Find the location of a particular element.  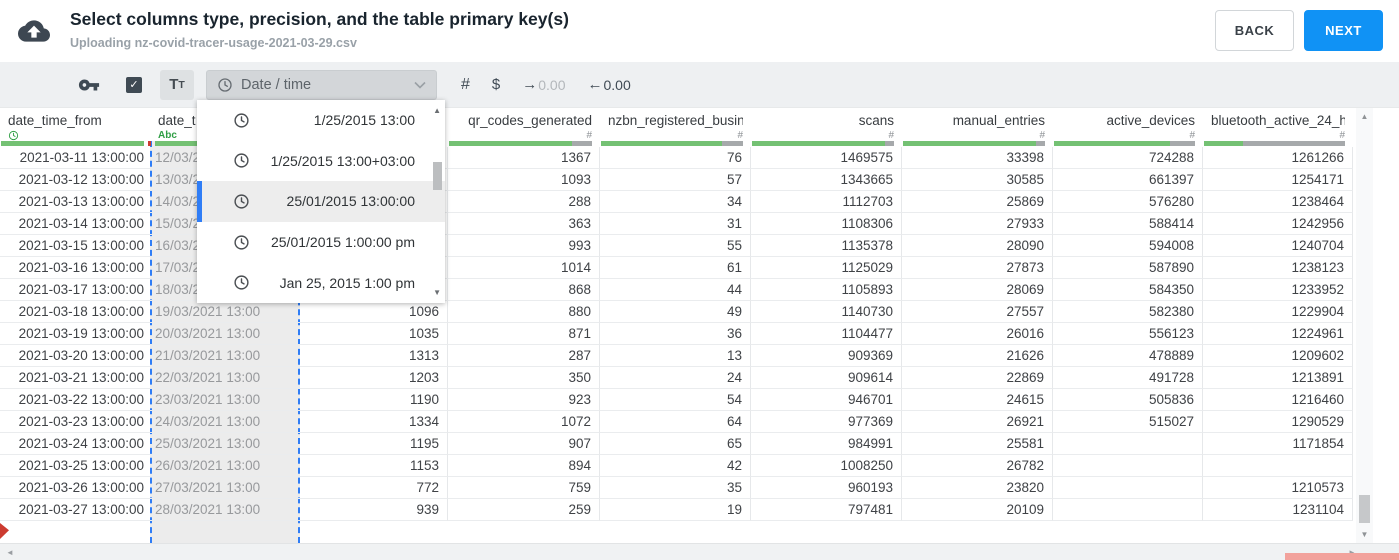

column-header: bluetooth_active_24_hr_ # is located at coordinates (1278, 124).